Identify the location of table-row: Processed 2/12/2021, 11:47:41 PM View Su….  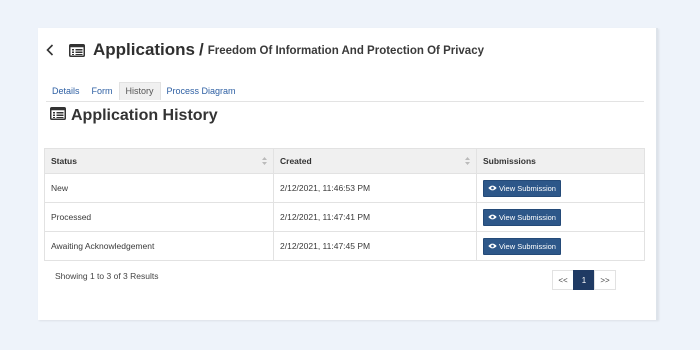
(344, 217).